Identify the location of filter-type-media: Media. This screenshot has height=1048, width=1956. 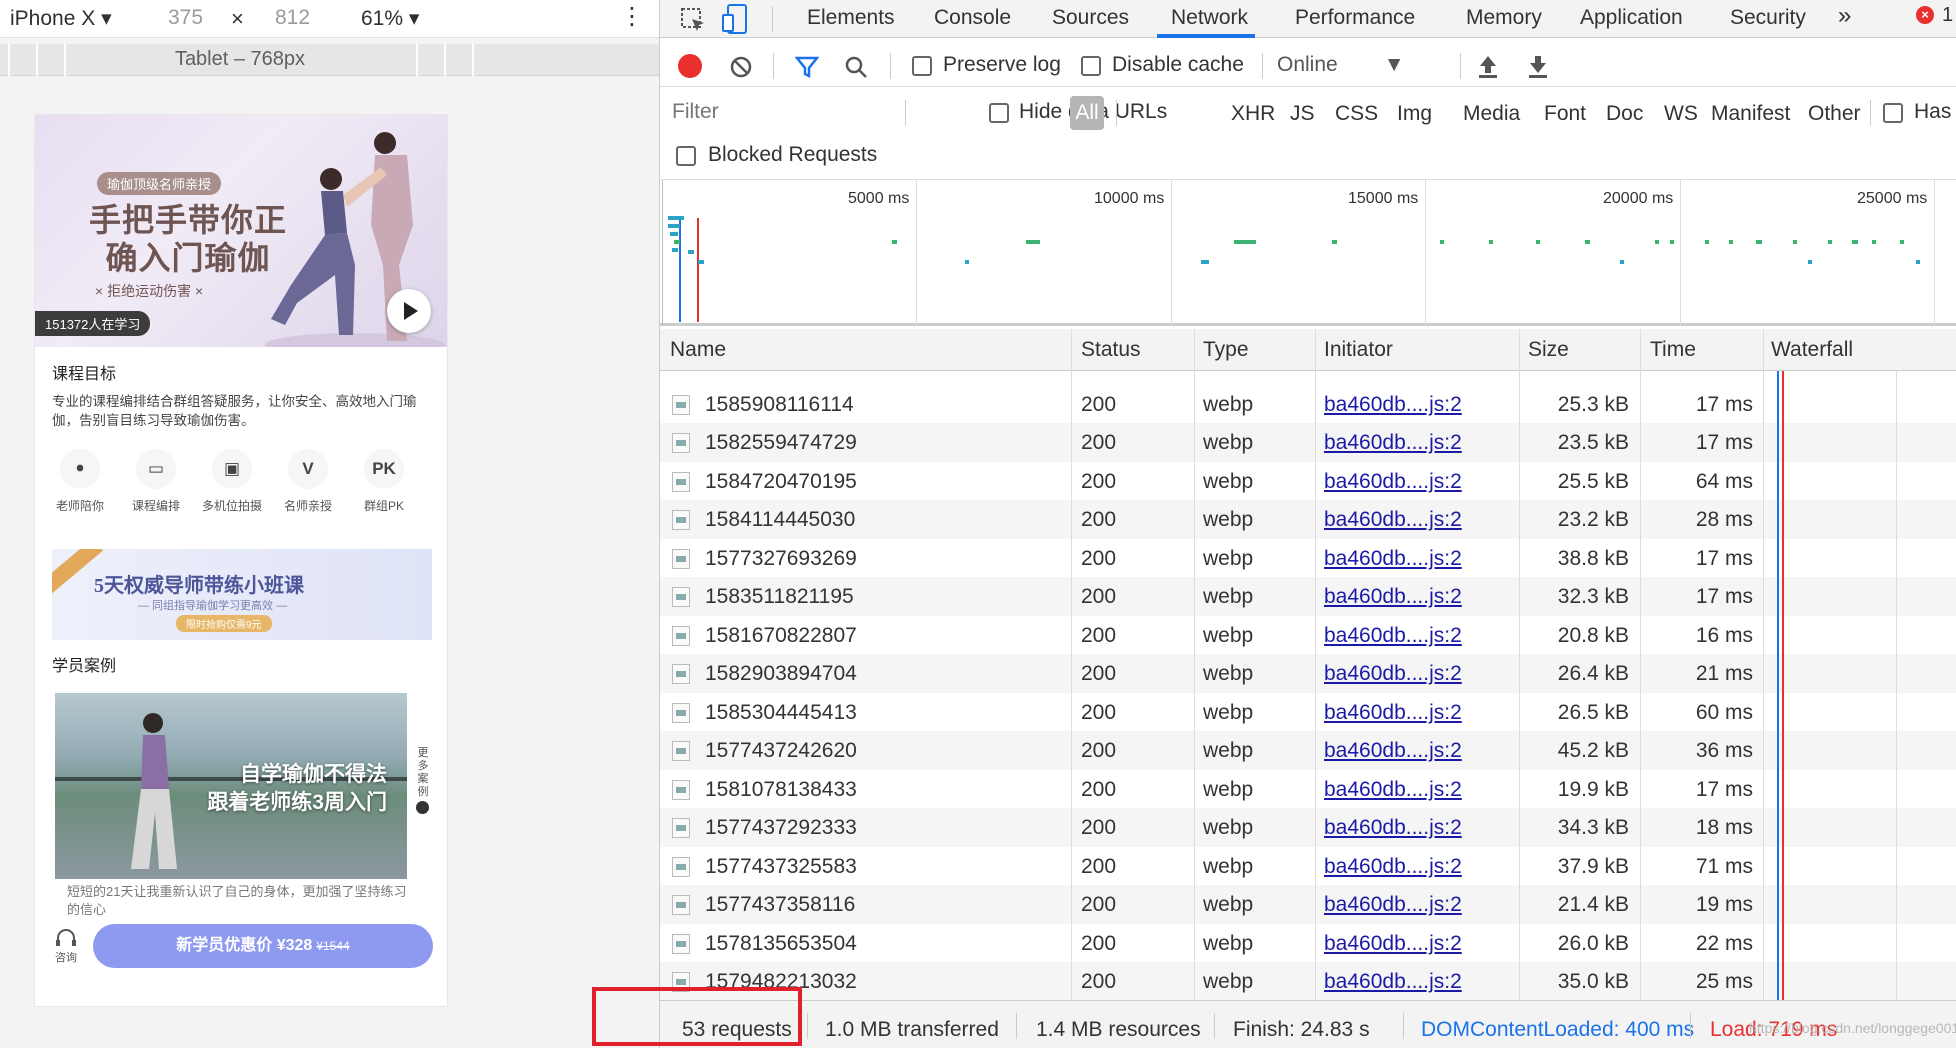
(1491, 114).